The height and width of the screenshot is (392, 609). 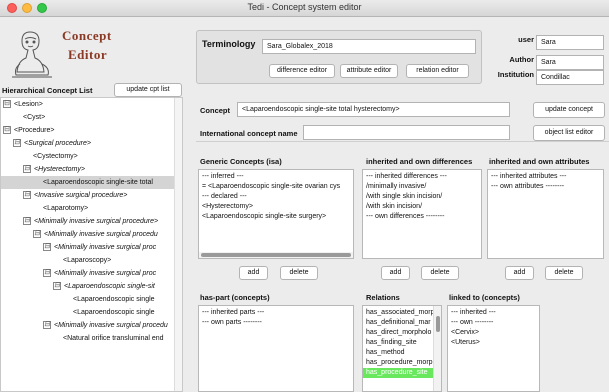 I want to click on list-item: --- own differences --------, so click(x=405, y=217).